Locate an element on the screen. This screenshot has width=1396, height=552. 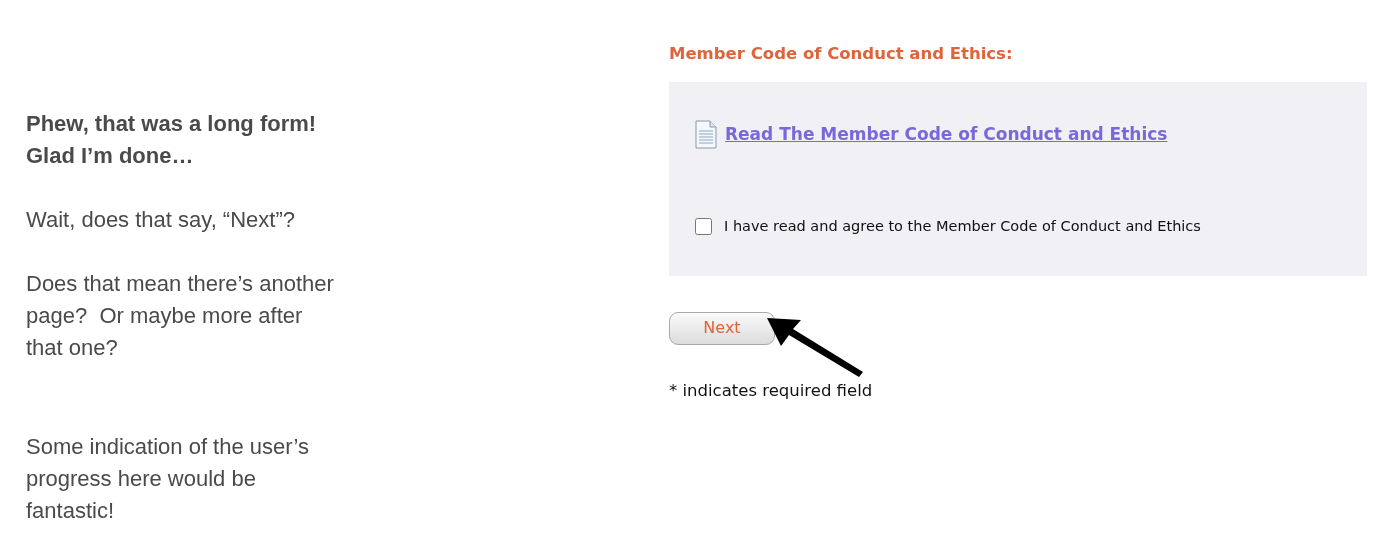
section-heading: Member Code of Conduct and Ethics: is located at coordinates (841, 54).